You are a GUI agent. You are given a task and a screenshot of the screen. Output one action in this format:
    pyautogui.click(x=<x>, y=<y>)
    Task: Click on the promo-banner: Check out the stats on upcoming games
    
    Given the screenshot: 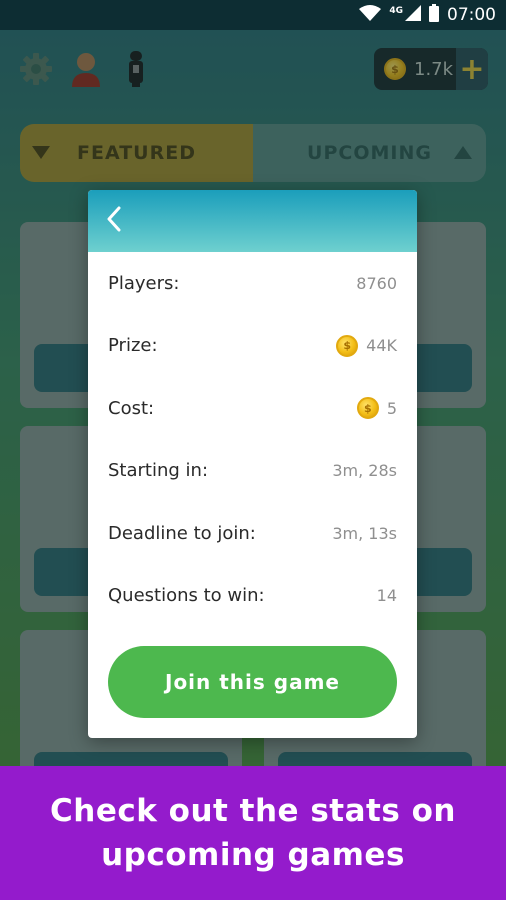 What is the action you would take?
    pyautogui.click(x=253, y=833)
    